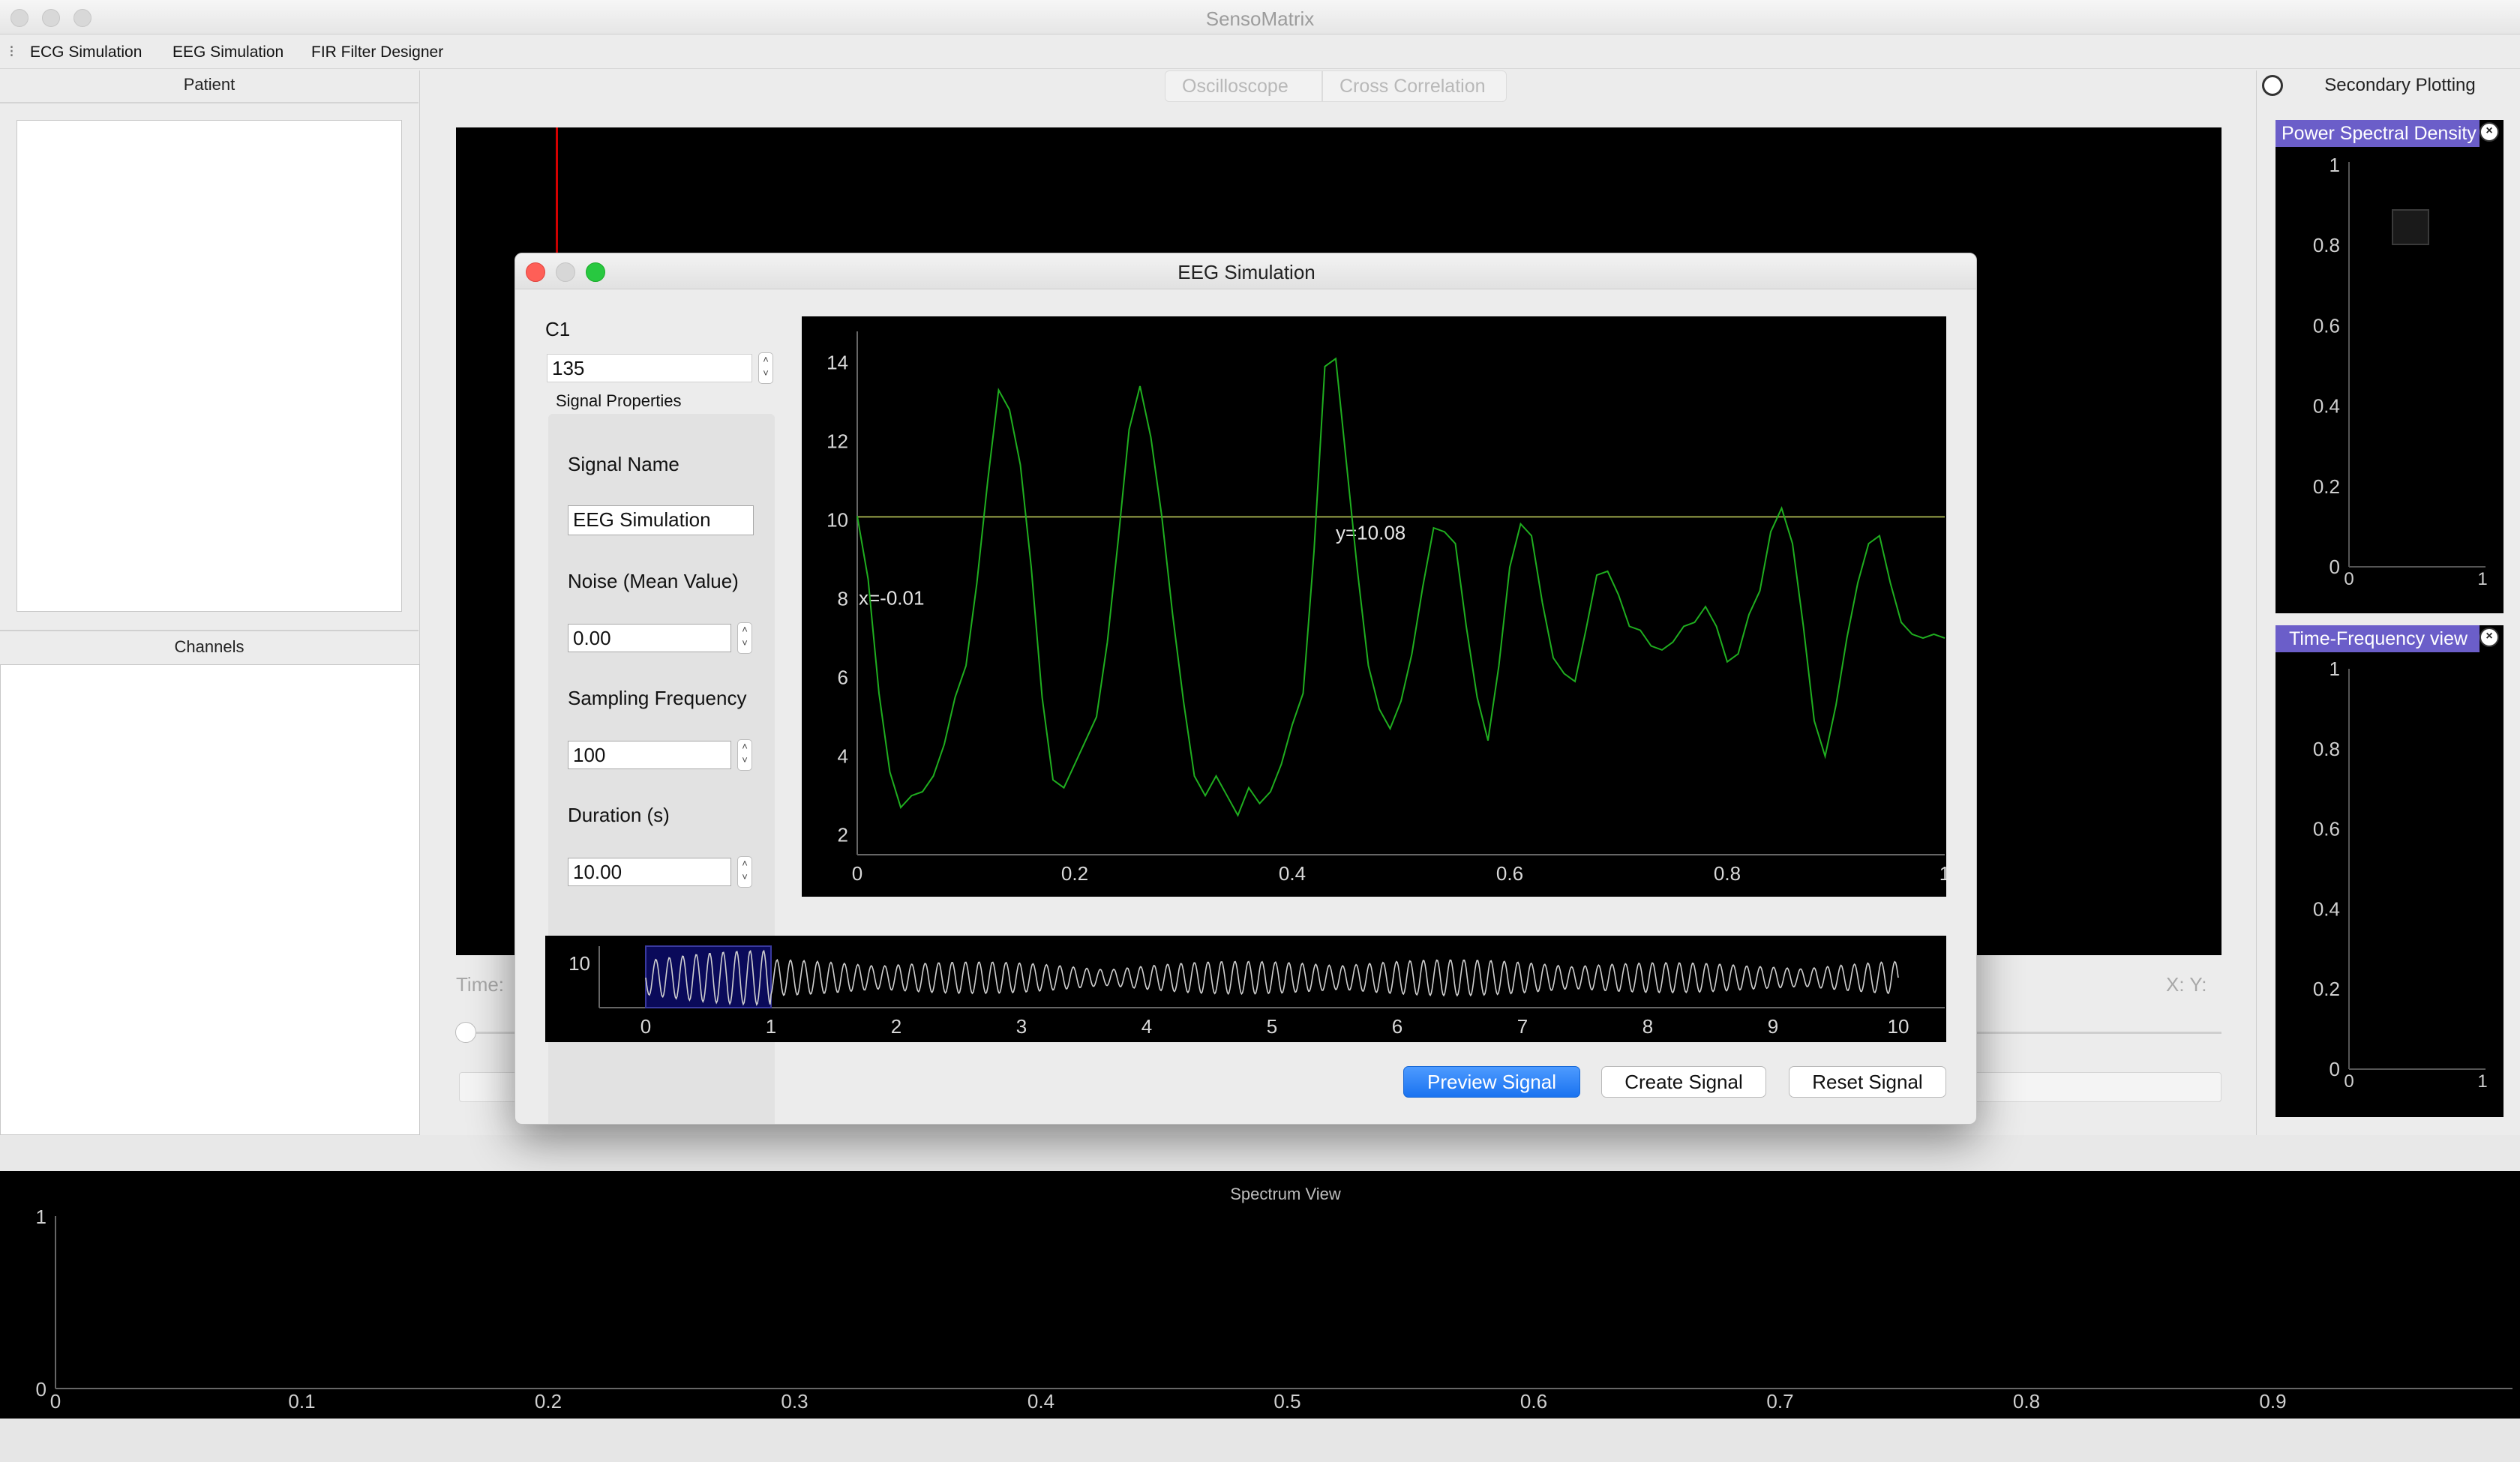 Image resolution: width=2520 pixels, height=1462 pixels. I want to click on x-tick-label: 3, so click(1021, 1026).